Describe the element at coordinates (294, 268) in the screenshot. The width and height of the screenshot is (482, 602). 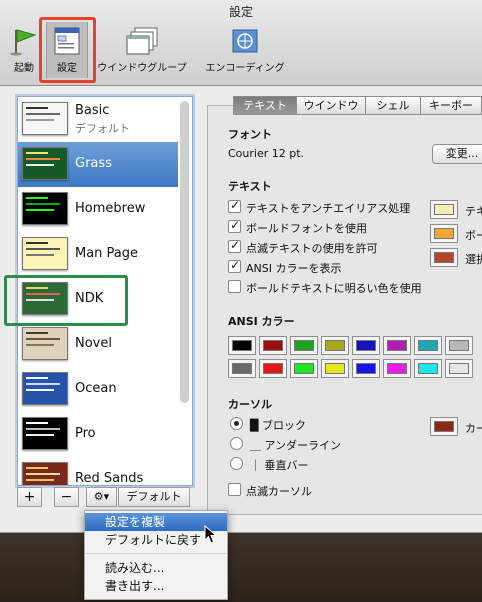
I see `ansi-color-label: ANSI カラーを表示` at that location.